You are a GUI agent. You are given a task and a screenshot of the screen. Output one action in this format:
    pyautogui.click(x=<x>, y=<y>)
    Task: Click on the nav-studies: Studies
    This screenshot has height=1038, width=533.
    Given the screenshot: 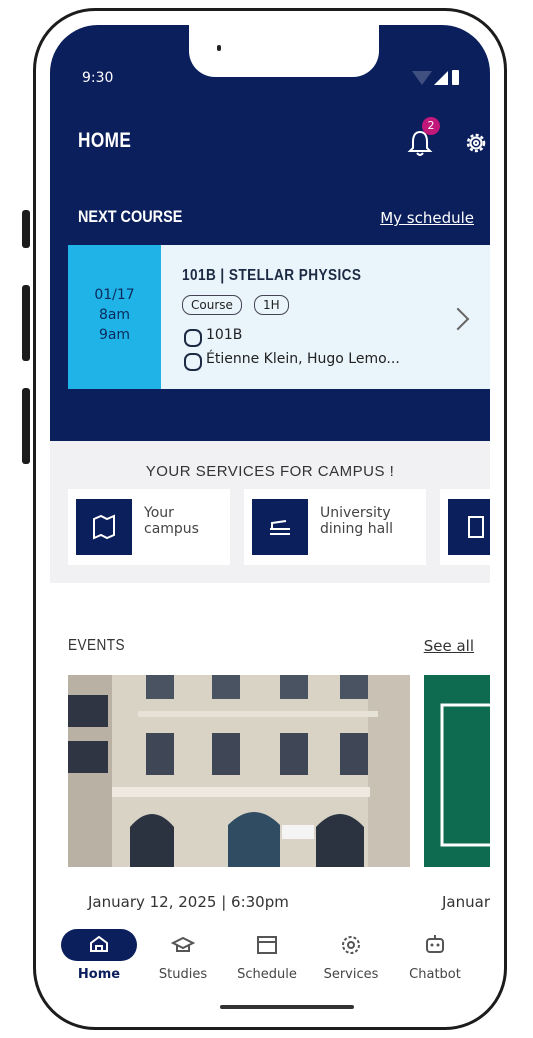 What is the action you would take?
    pyautogui.click(x=183, y=951)
    